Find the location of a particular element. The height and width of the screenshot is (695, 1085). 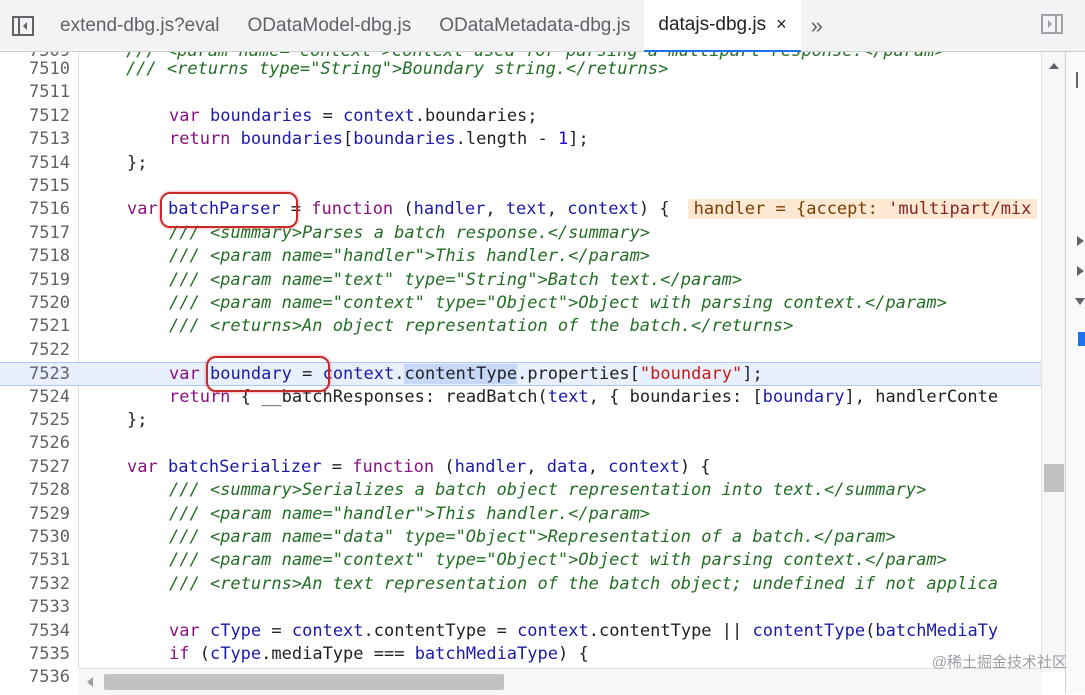

code-line: 7533 is located at coordinates (520, 607).